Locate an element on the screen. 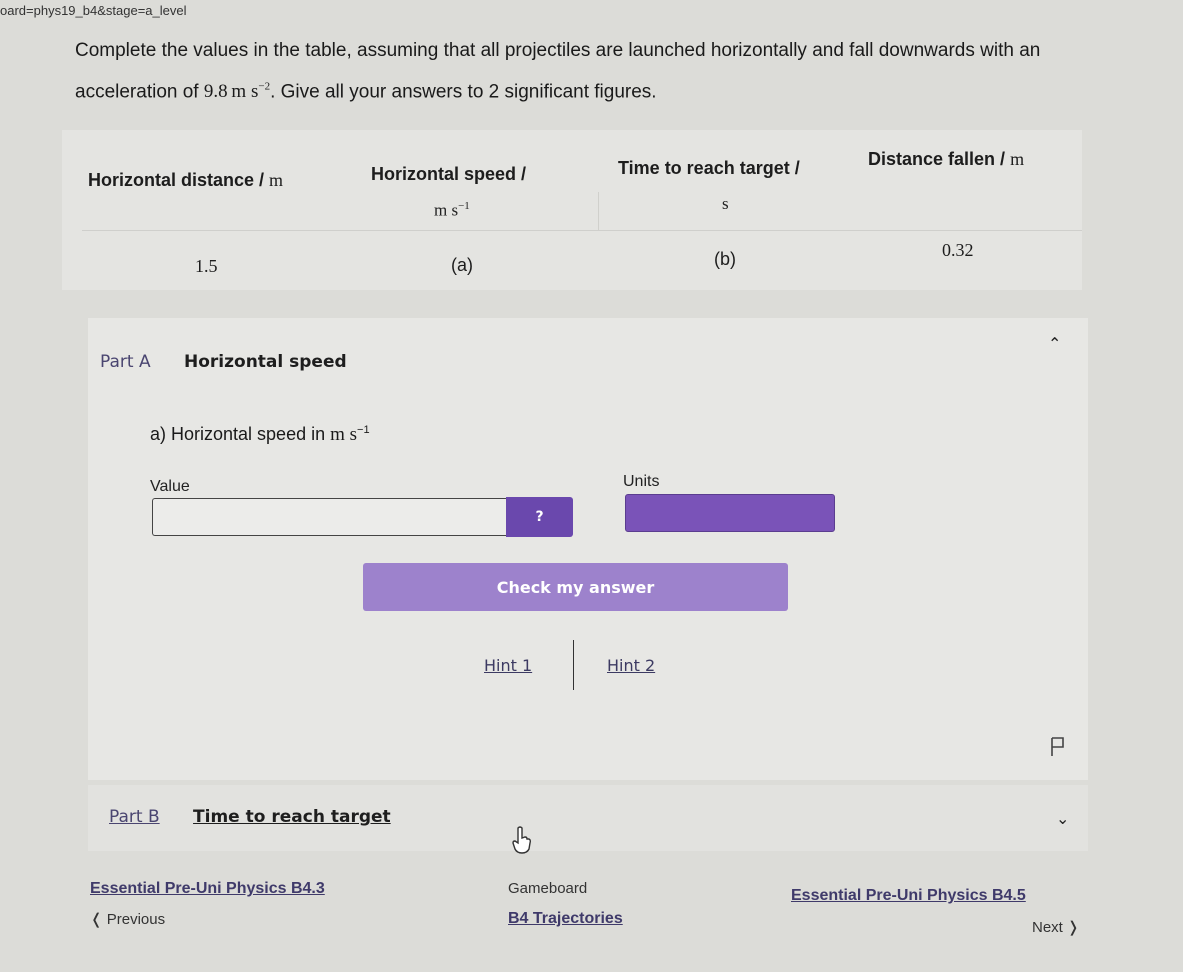 The image size is (1183, 972). part-a-label: Part A is located at coordinates (125, 362).